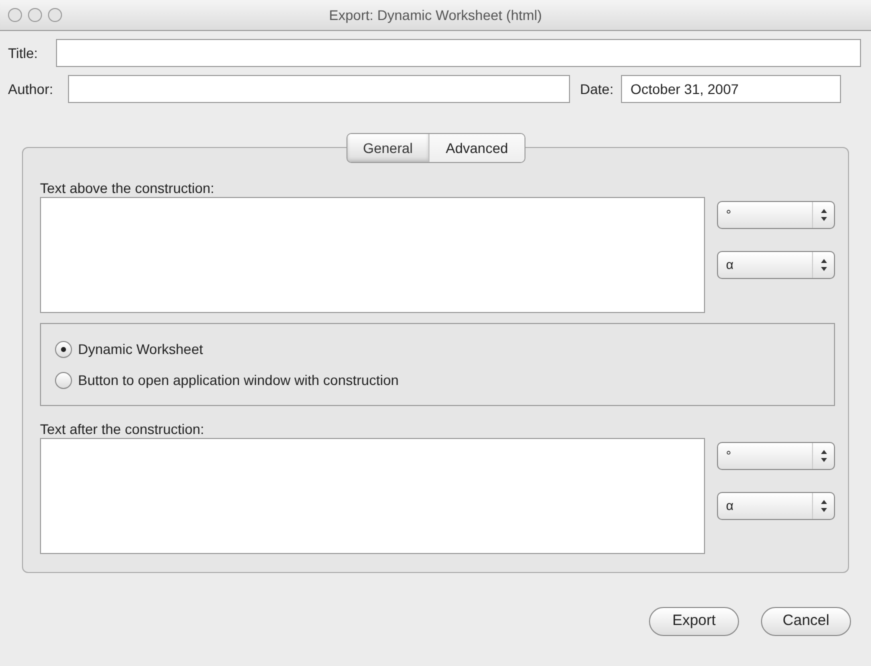  I want to click on tab: Advanced, so click(476, 148).